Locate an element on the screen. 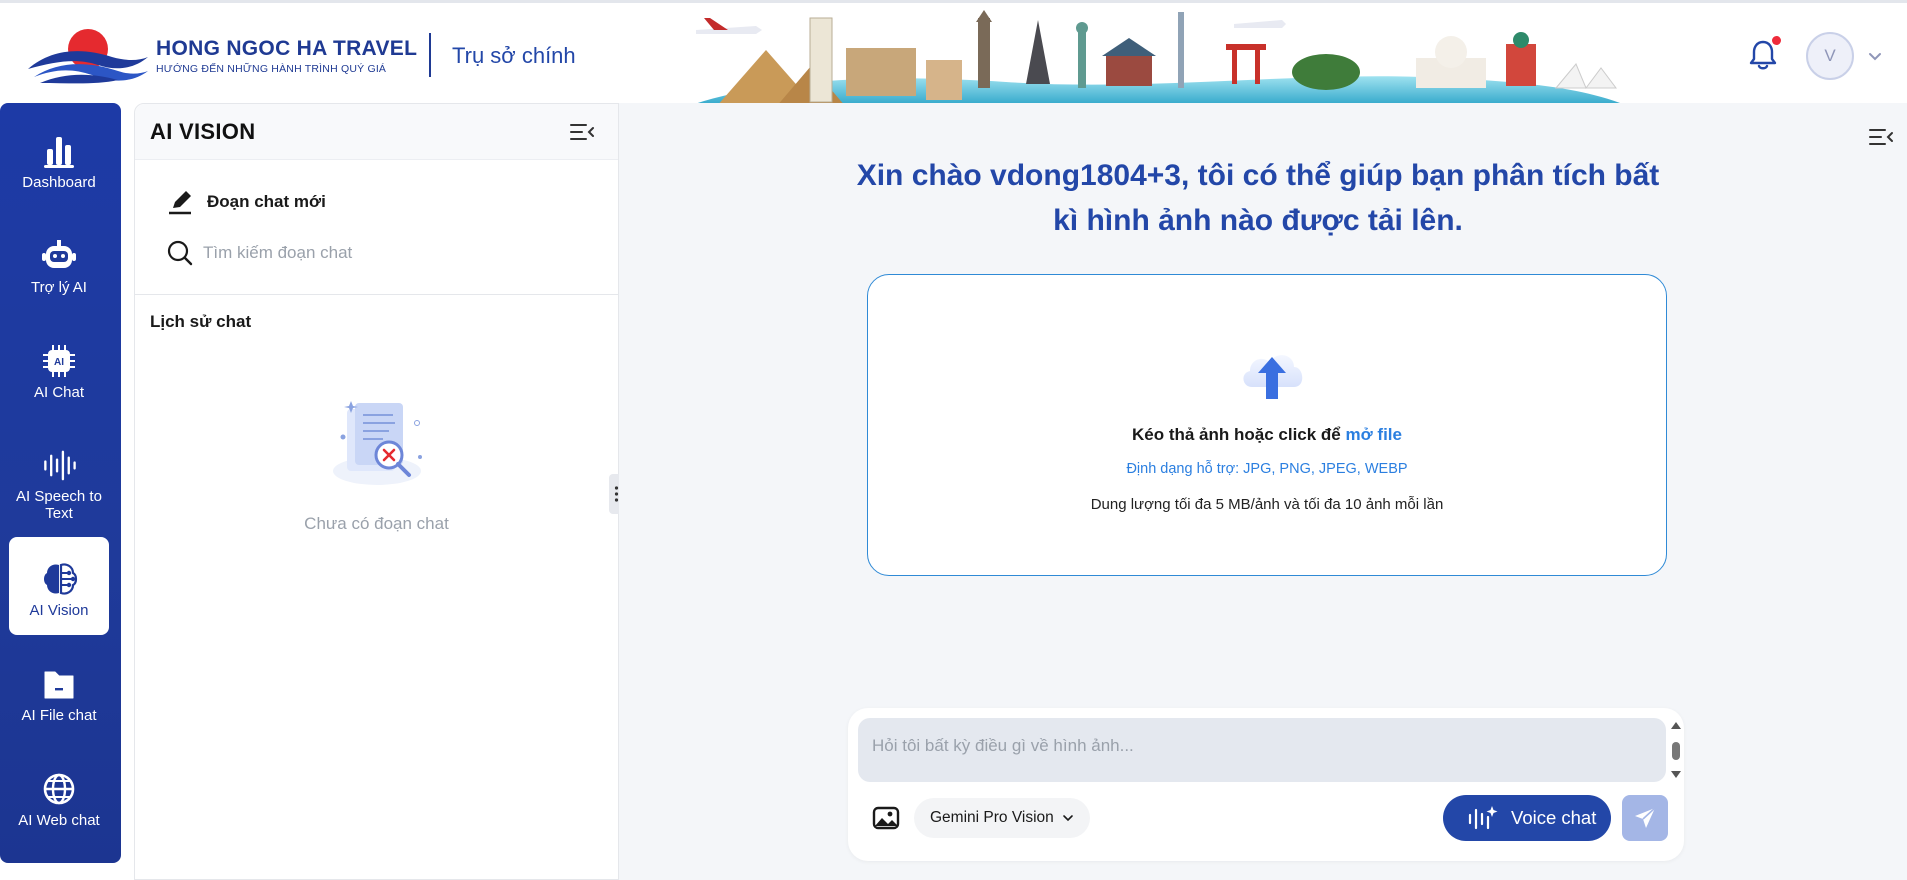 The image size is (1907, 880). panel-divider is located at coordinates (376, 294).